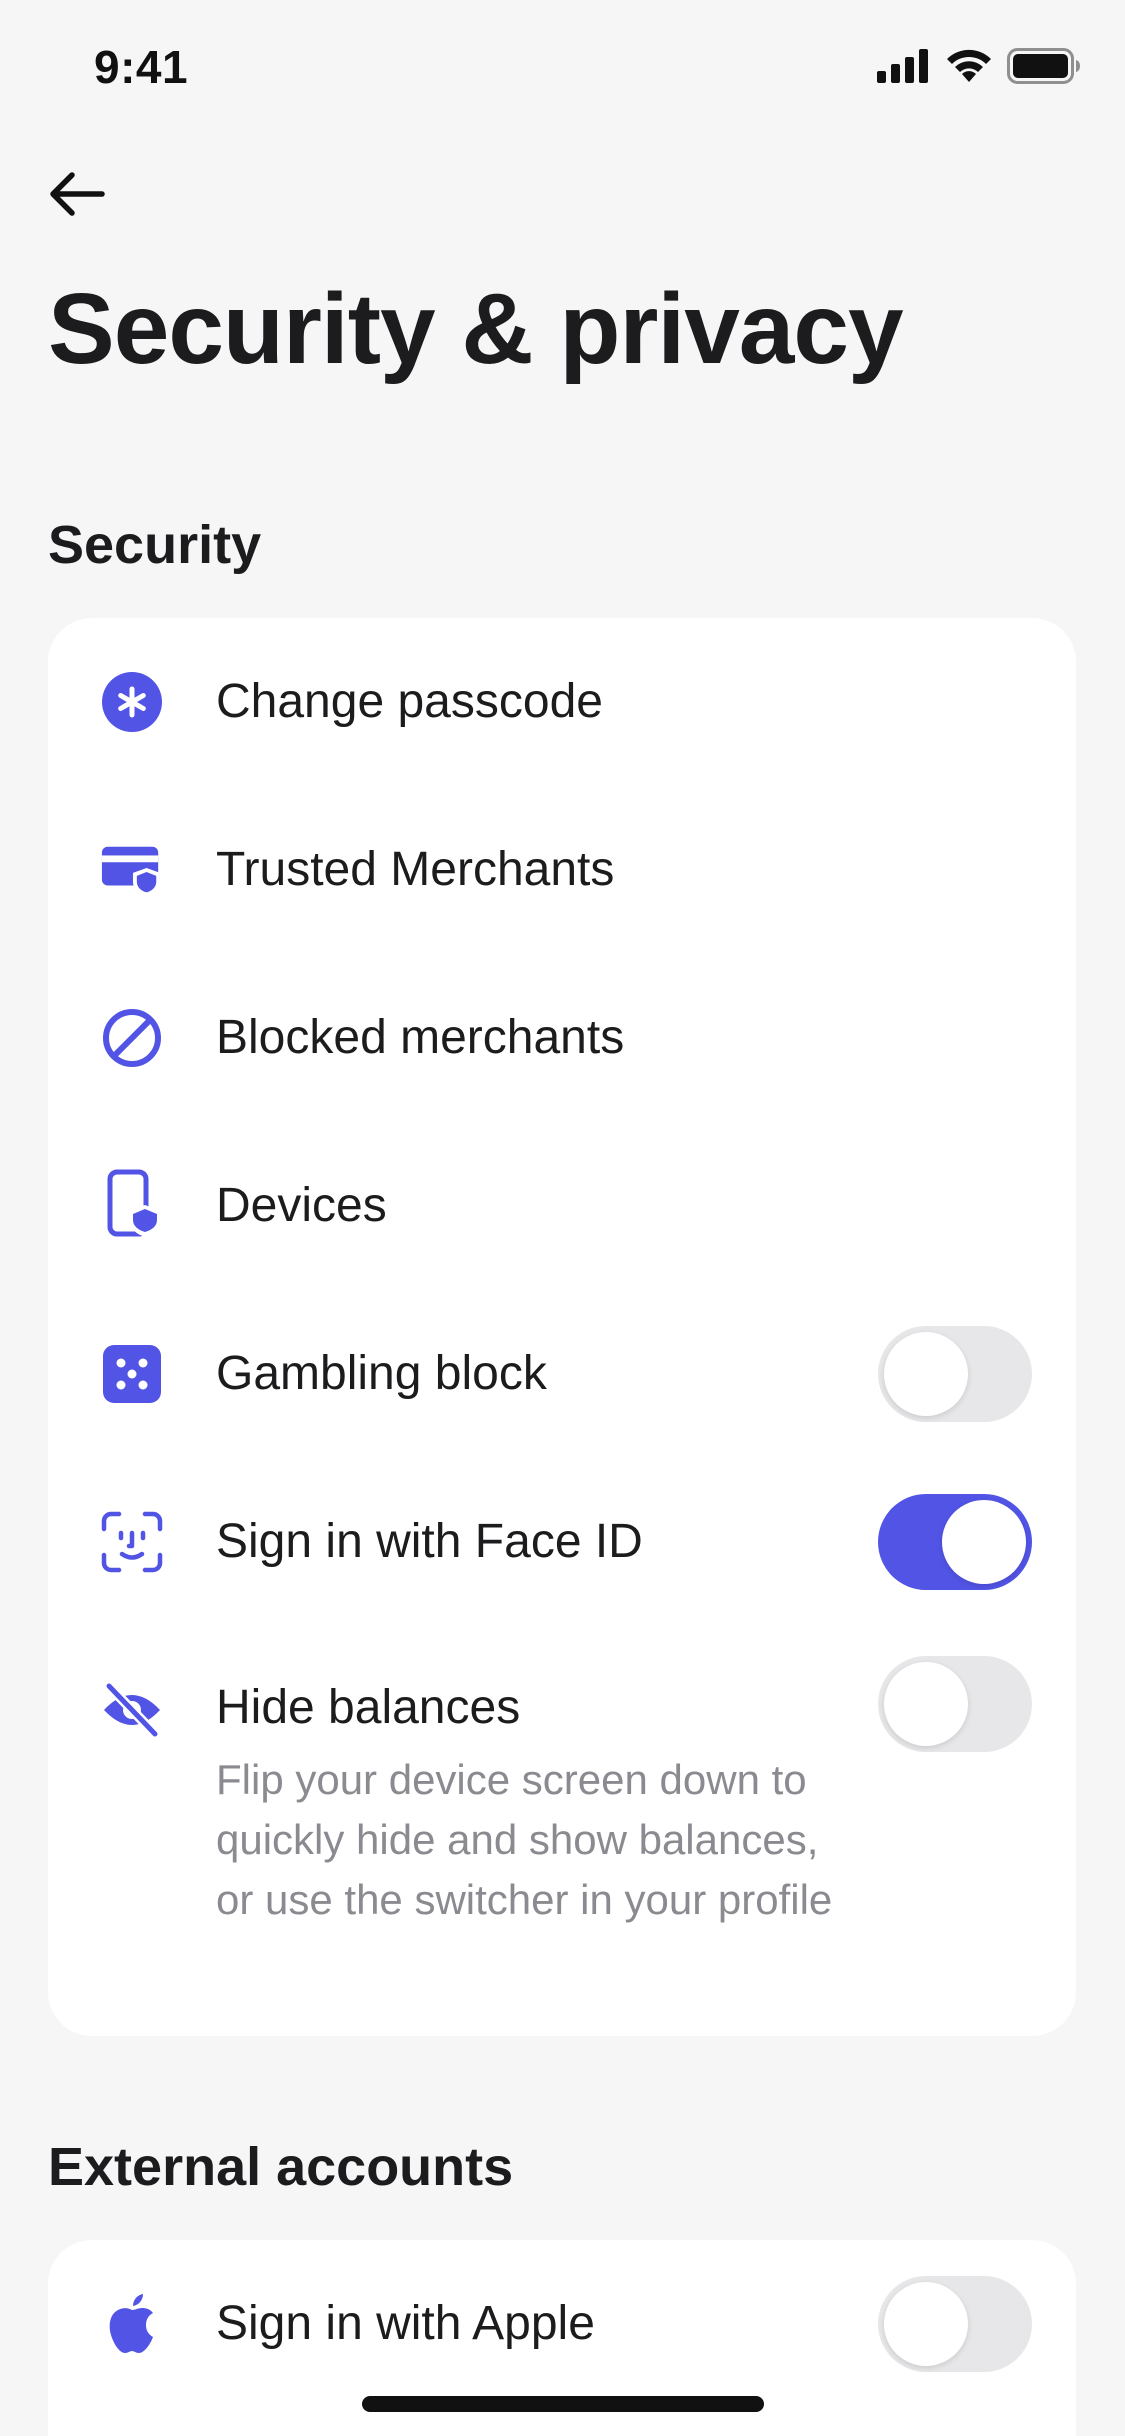 The height and width of the screenshot is (2436, 1125). I want to click on device-shield-icon, so click(132, 1203).